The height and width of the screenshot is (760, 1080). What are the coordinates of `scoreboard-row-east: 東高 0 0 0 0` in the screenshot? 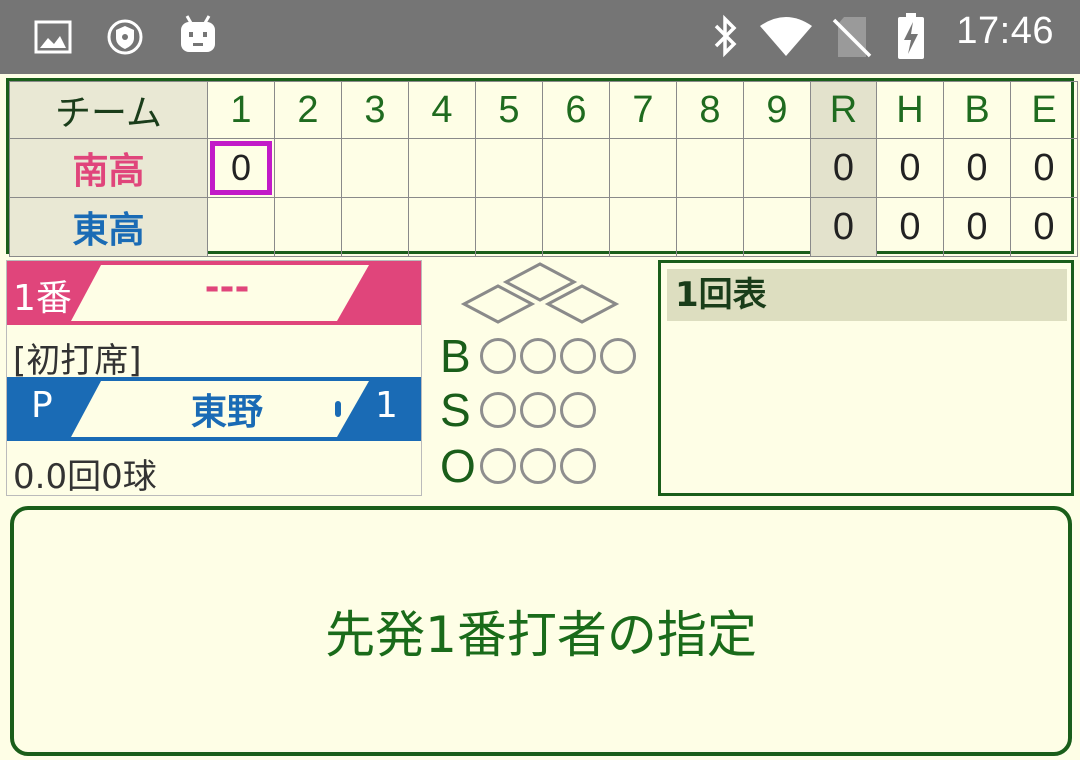 It's located at (543, 227).